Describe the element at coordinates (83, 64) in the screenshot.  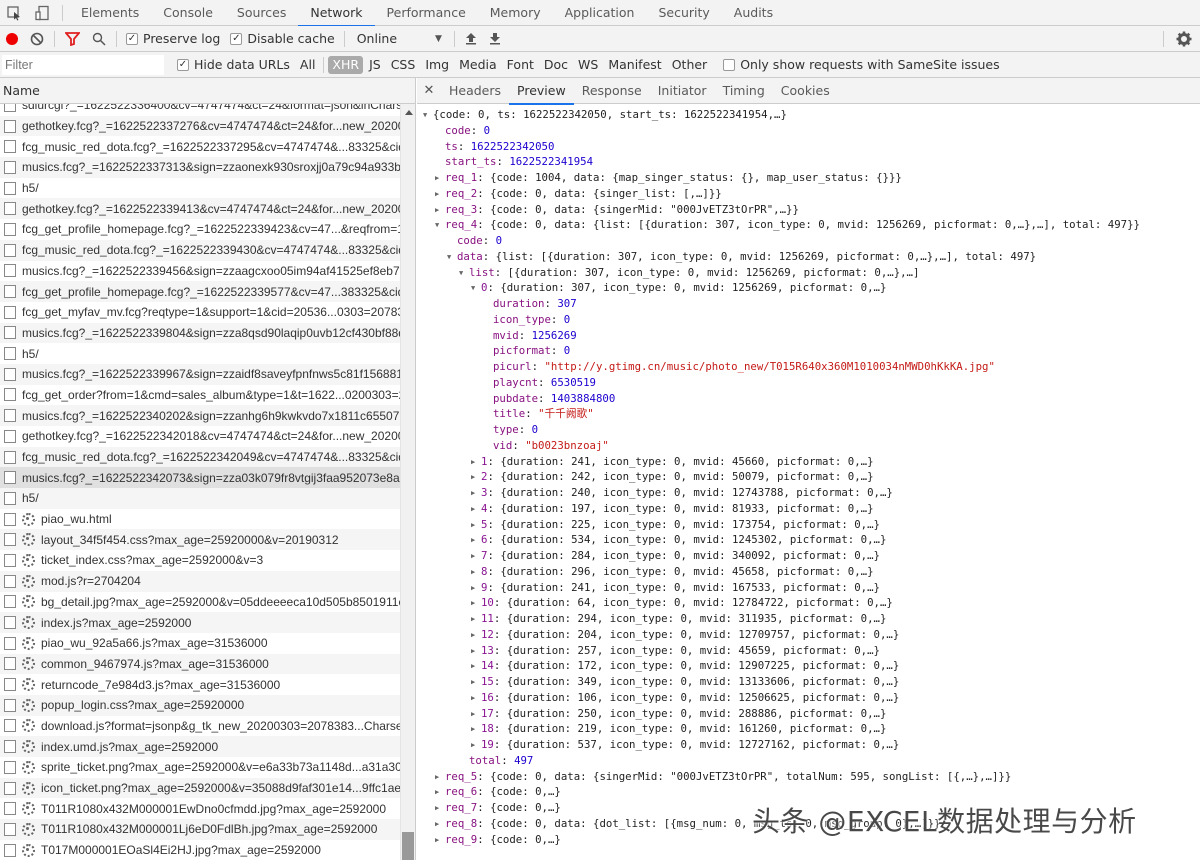
I see `filter-input` at that location.